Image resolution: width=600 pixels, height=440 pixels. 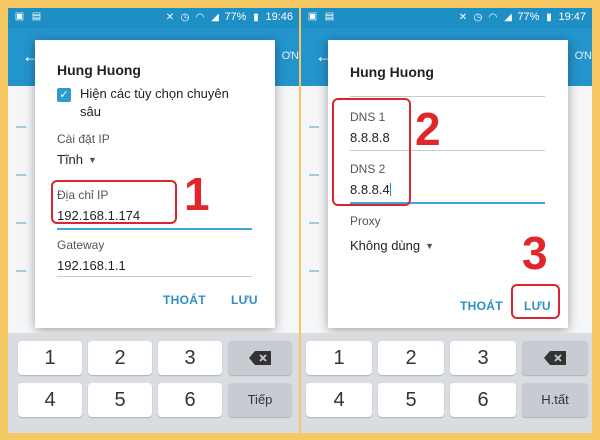 What do you see at coordinates (371, 152) in the screenshot?
I see `dns-callout-box` at bounding box center [371, 152].